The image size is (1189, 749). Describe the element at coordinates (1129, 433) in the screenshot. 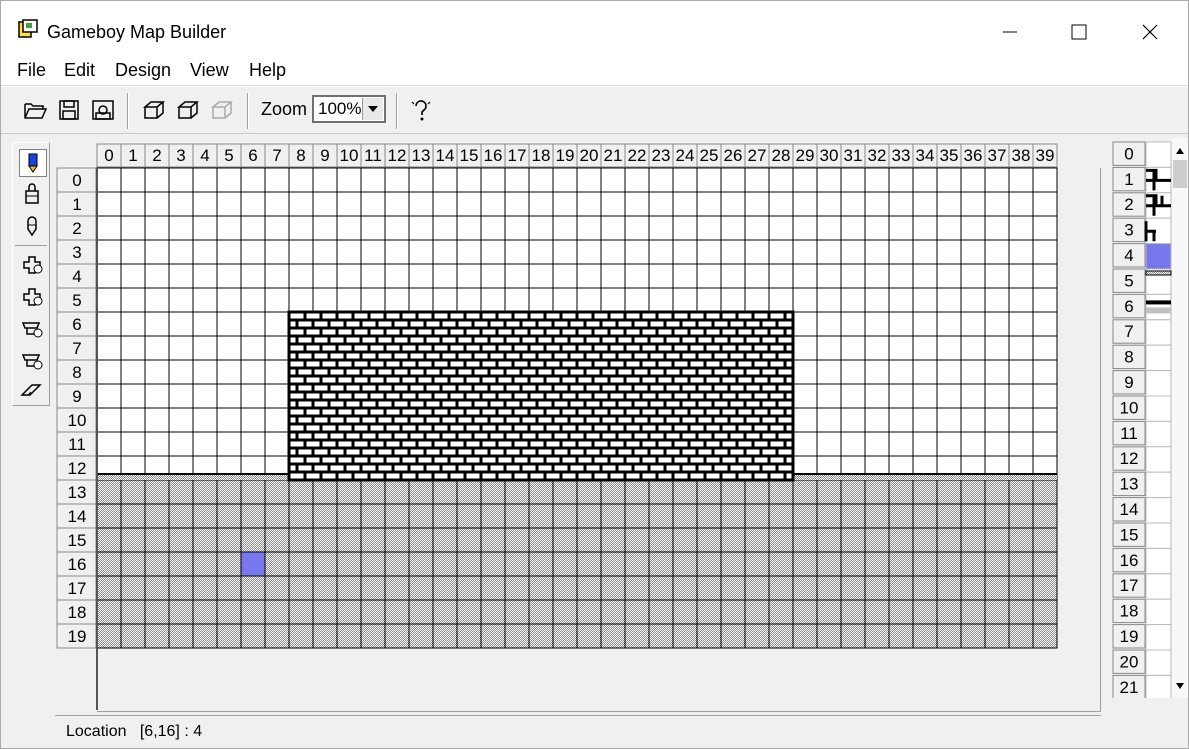

I see `tile-index: 11` at that location.